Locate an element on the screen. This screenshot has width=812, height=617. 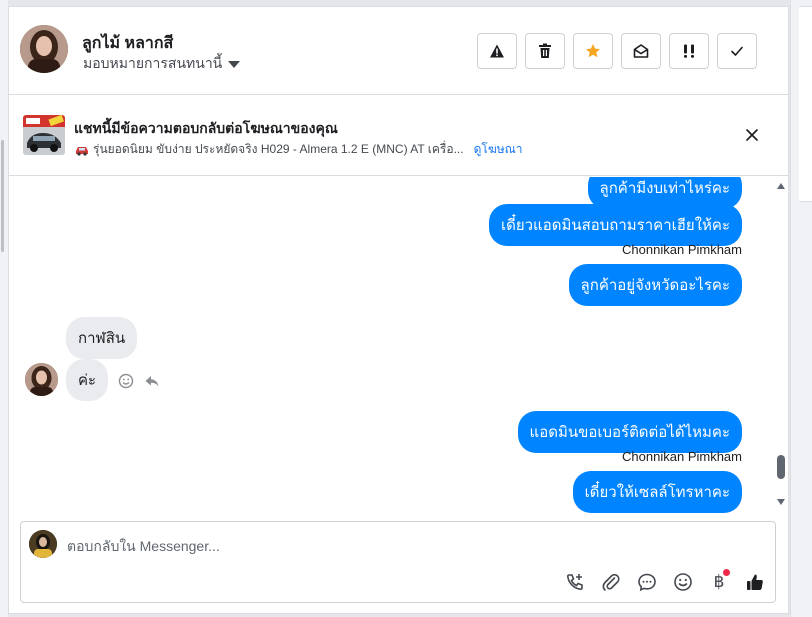
assign-conversation-label: มอบหมายการสนทนานี้ is located at coordinates (153, 63).